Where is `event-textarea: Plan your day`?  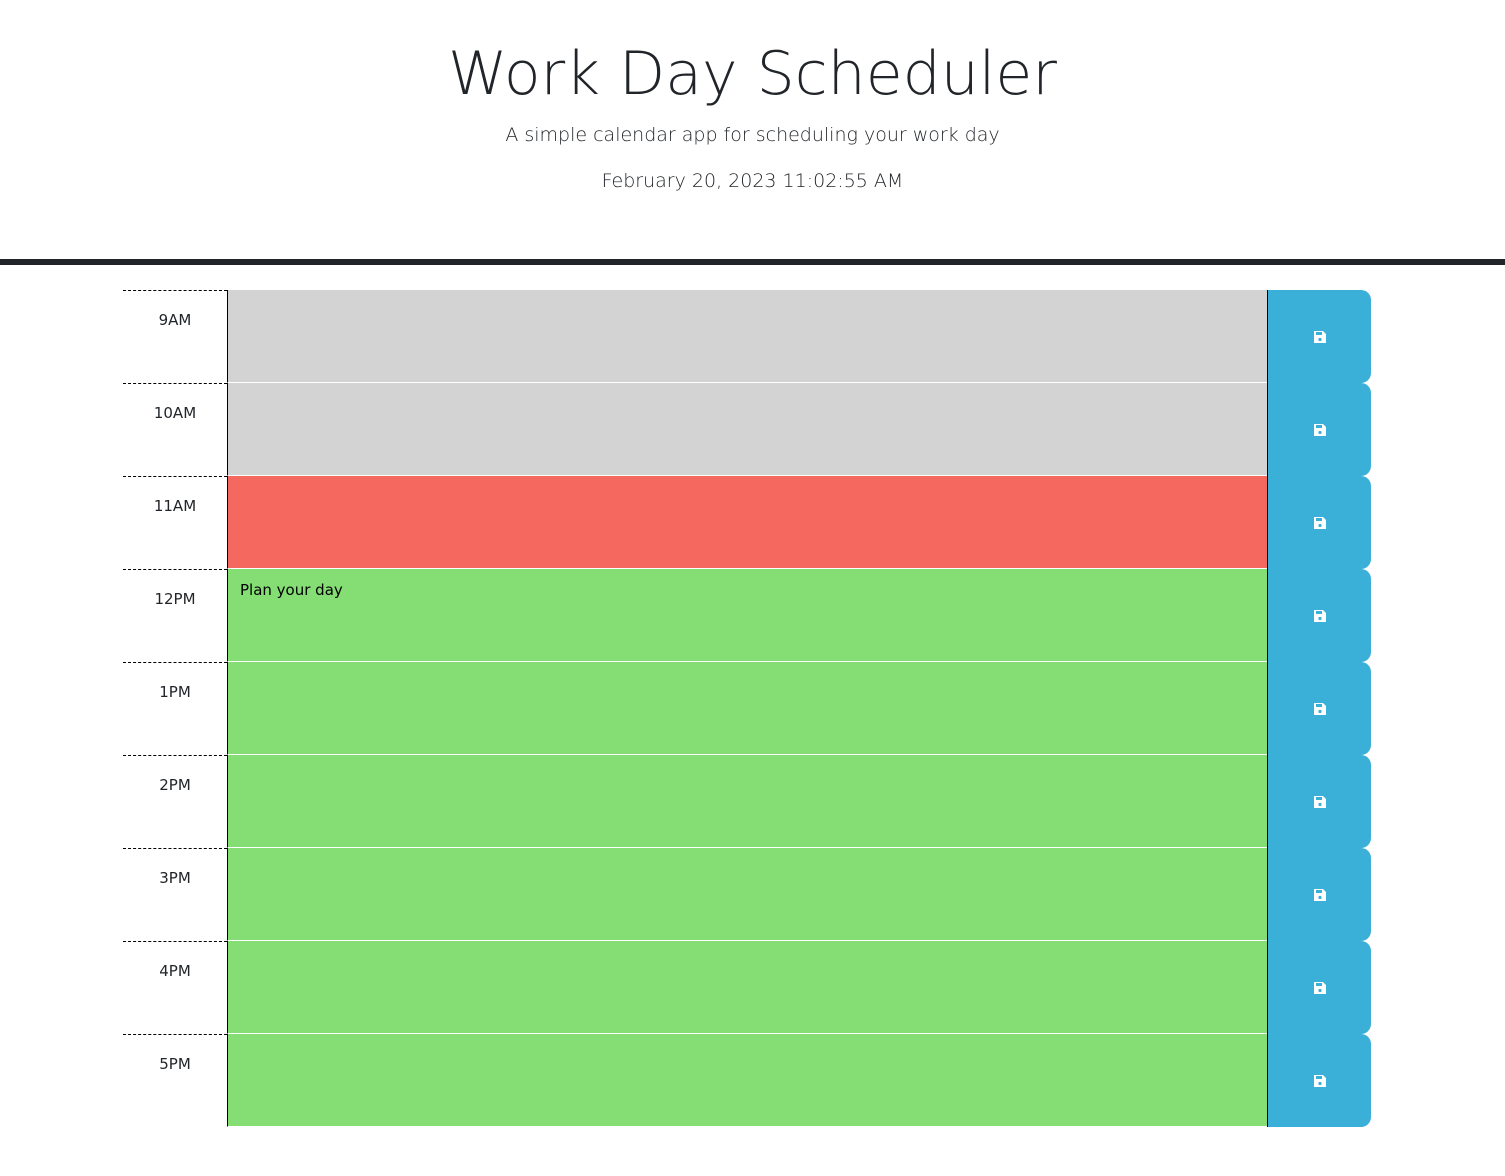
event-textarea: Plan your day is located at coordinates (747, 615).